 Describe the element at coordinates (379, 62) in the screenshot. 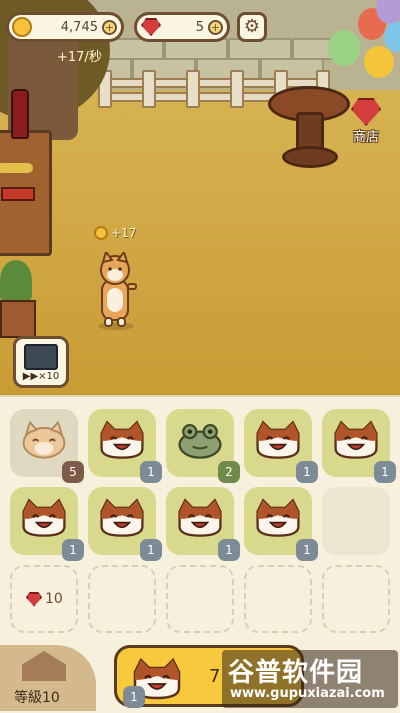

I see `balloon-yellow` at that location.